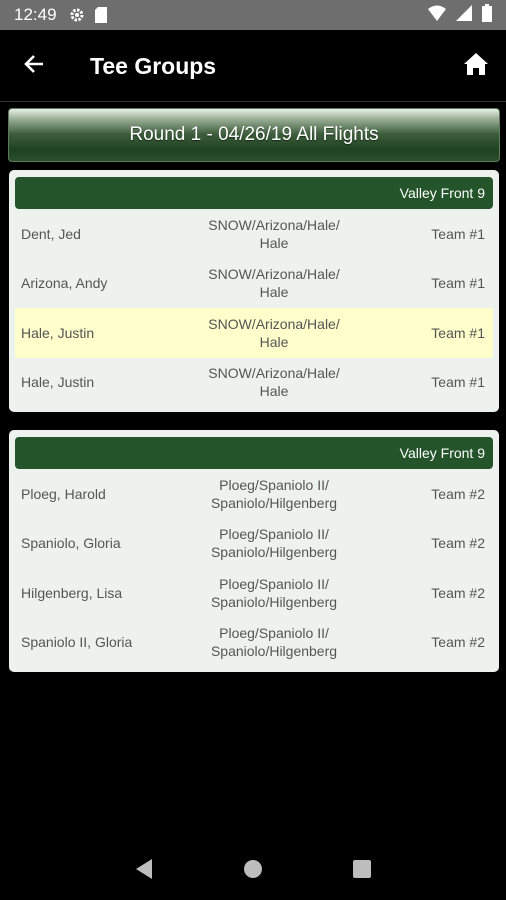 The image size is (506, 900). I want to click on app-bar: Tee Groups, so click(253, 66).